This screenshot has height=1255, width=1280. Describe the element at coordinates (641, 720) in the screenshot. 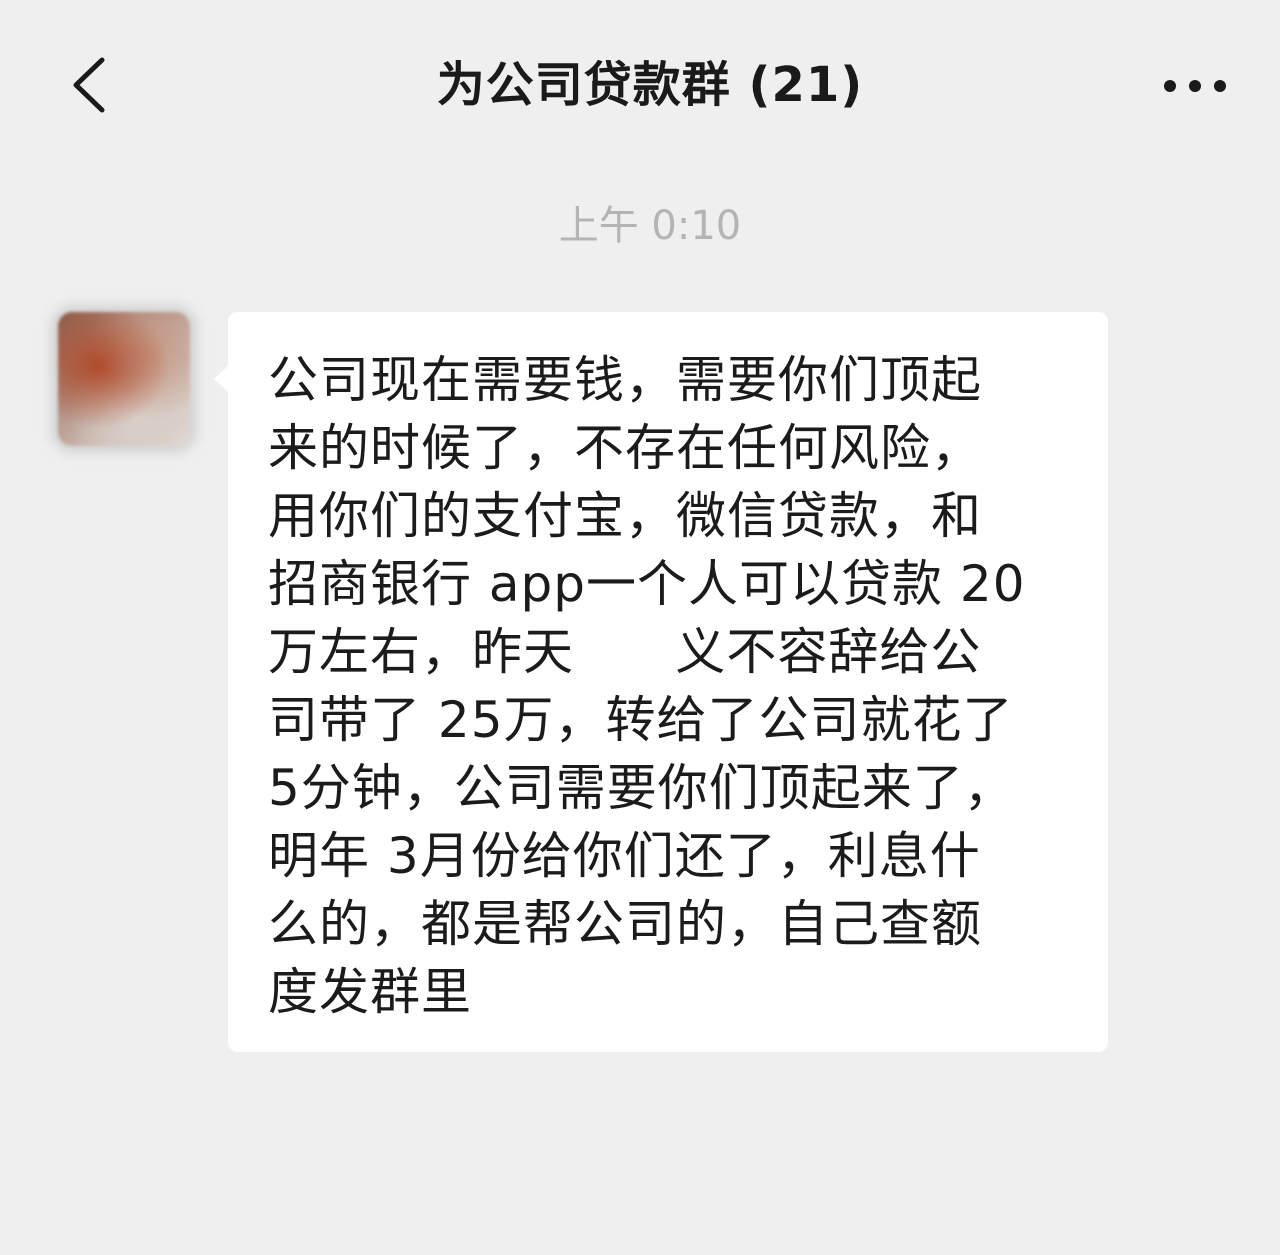

I see `message-line: 司带了 25万，转给了公司就花了` at that location.